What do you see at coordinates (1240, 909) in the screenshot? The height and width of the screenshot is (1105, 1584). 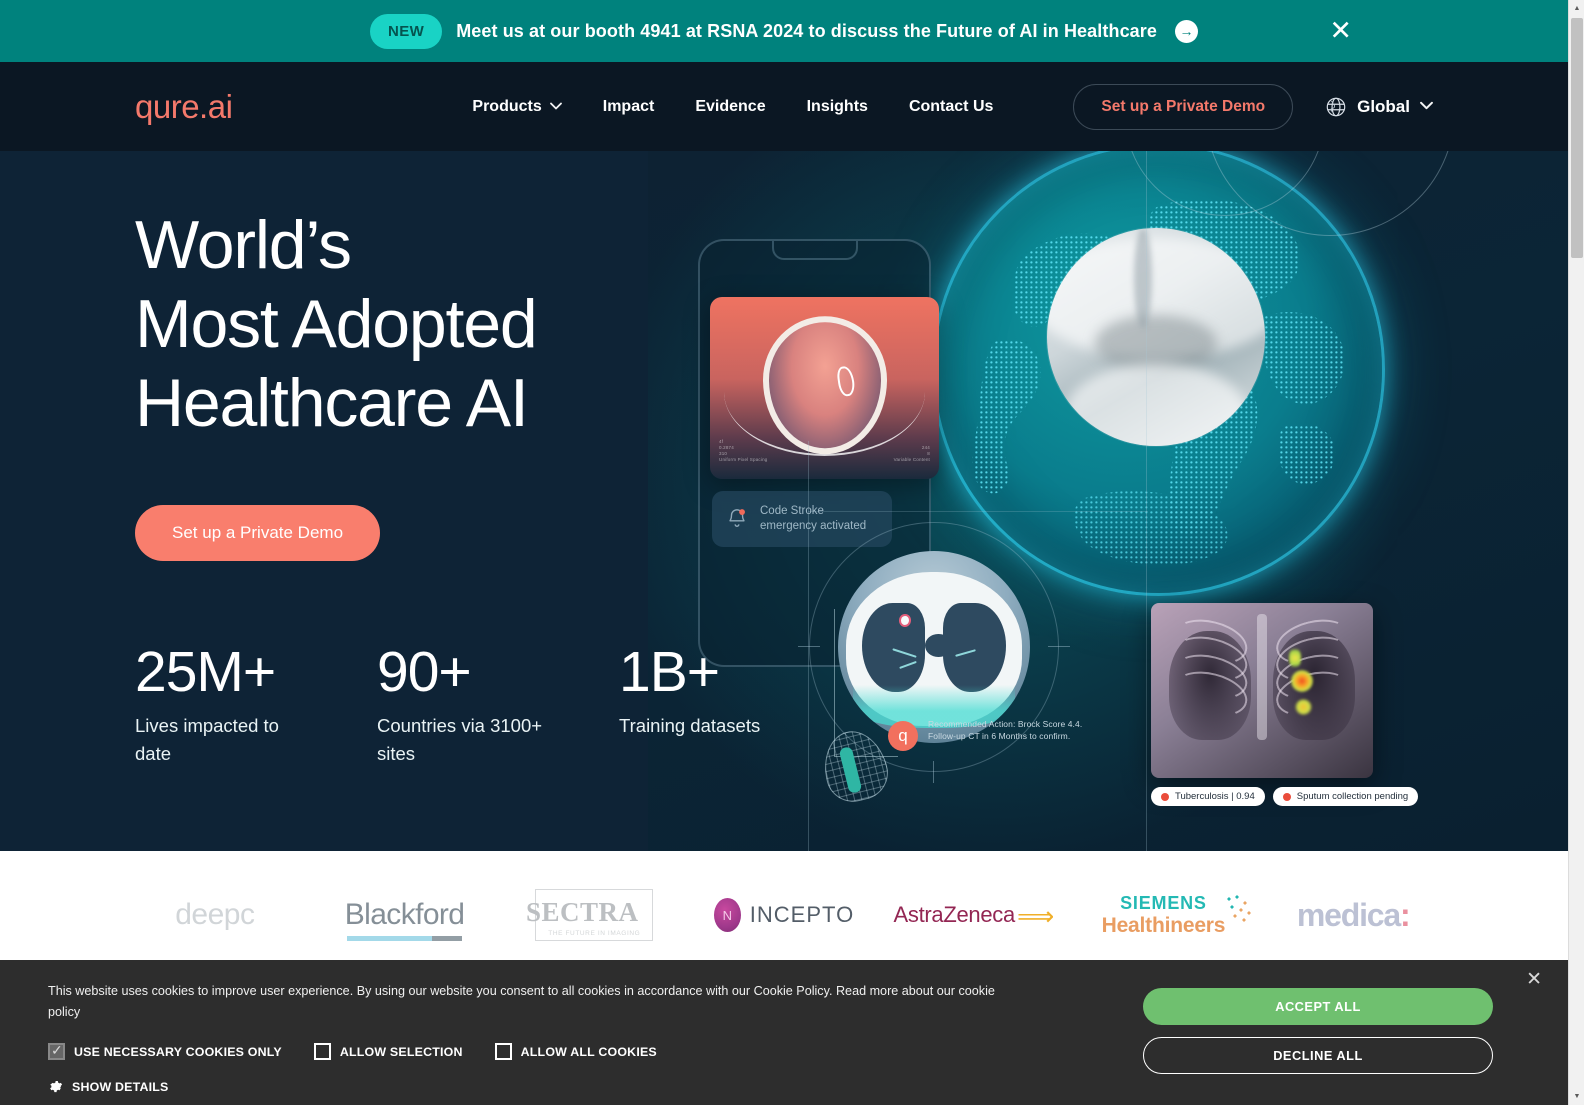 I see `siemens-dots-icon` at bounding box center [1240, 909].